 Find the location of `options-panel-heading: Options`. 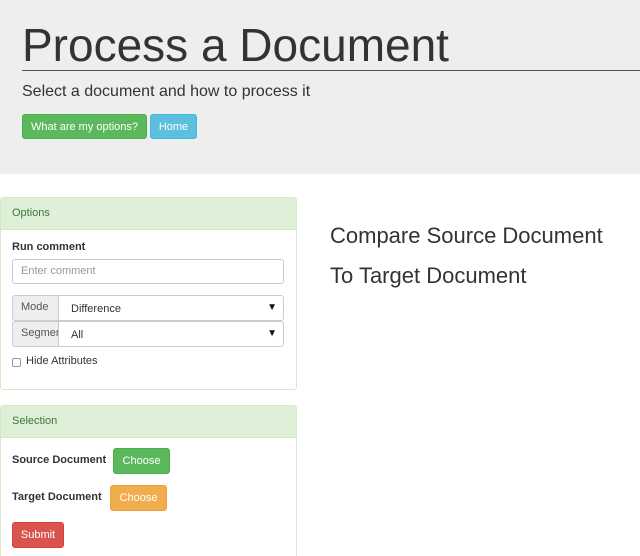

options-panel-heading: Options is located at coordinates (148, 214).